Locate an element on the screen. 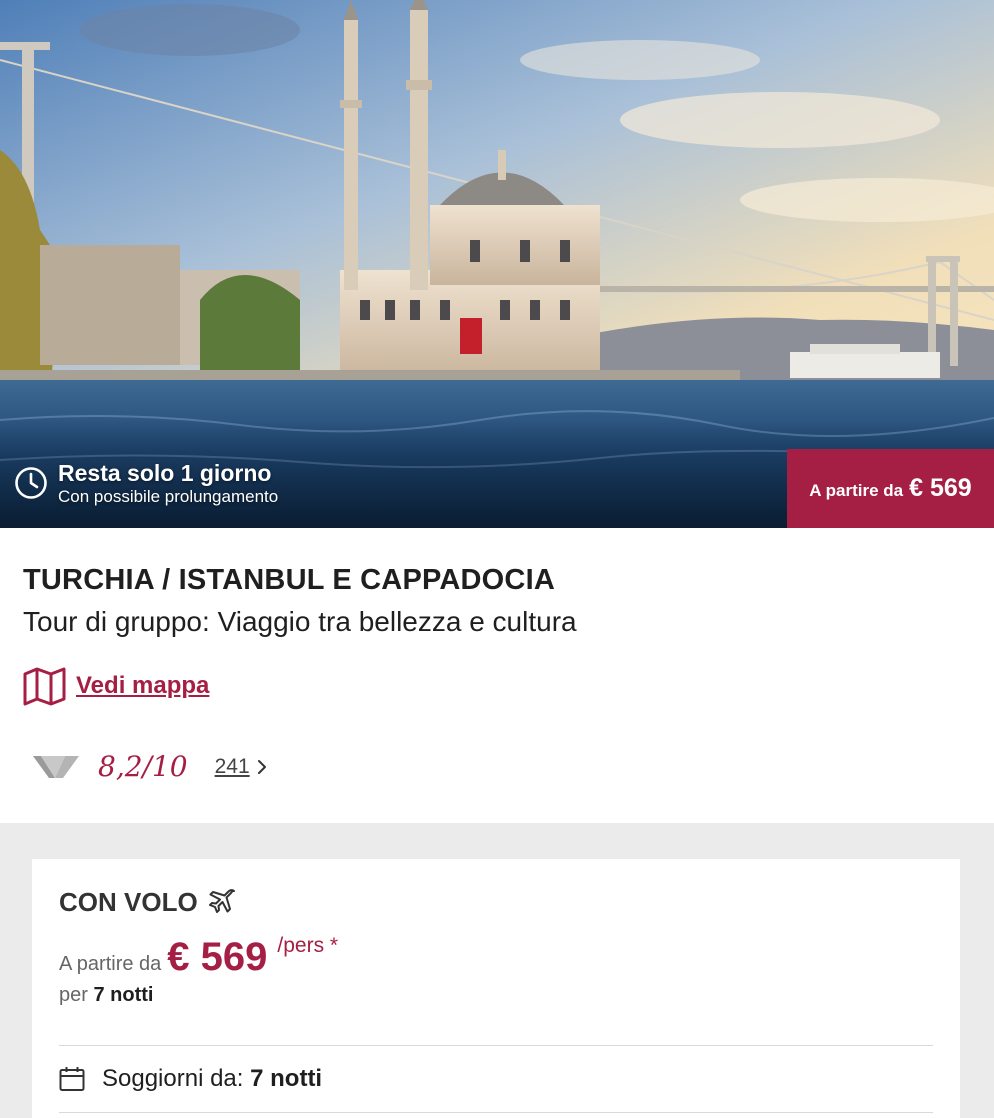  price-badge: A partire da € 569 is located at coordinates (890, 488).